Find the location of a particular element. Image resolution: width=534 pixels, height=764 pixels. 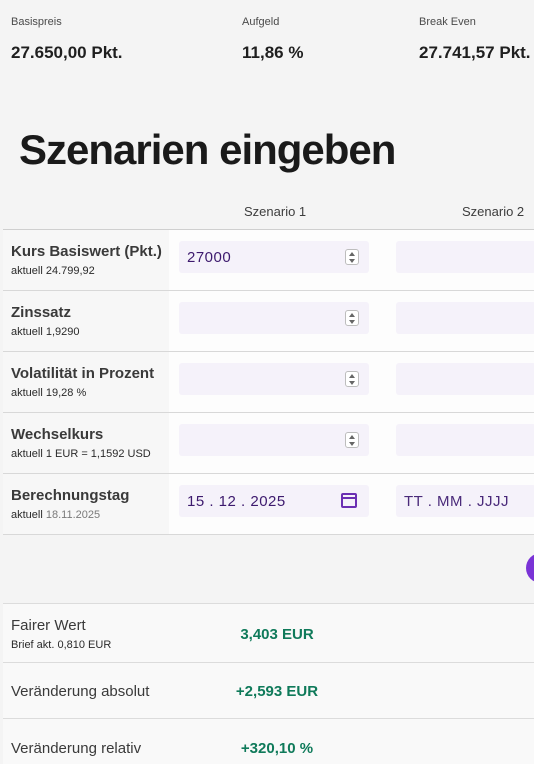

row-sublabel: aktuell 19,28 % is located at coordinates (48, 393).